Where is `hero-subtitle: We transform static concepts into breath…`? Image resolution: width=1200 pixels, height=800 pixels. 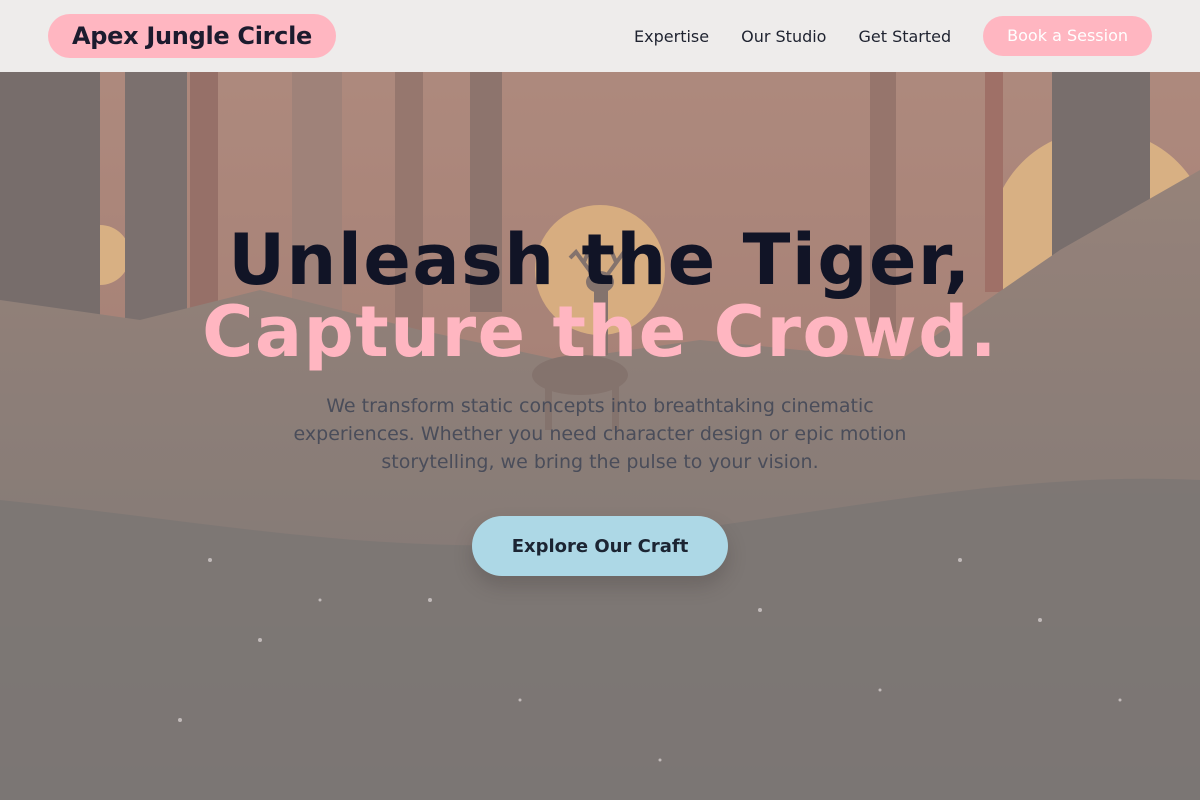
hero-subtitle: We transform static concepts into breath… is located at coordinates (600, 434).